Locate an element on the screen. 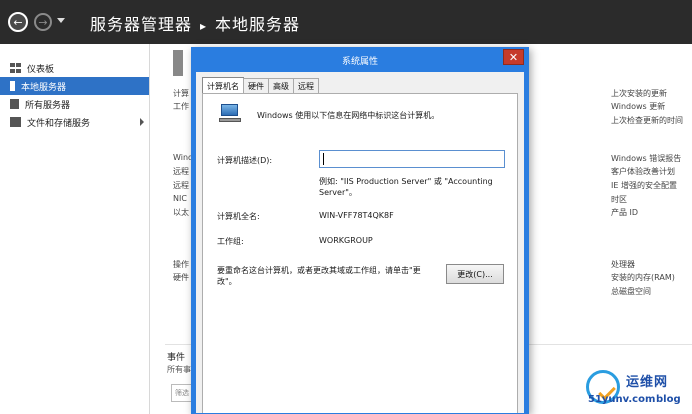 This screenshot has height=414, width=692. sidebar-item-file-storage: 文件和存储服务 is located at coordinates (74, 122).